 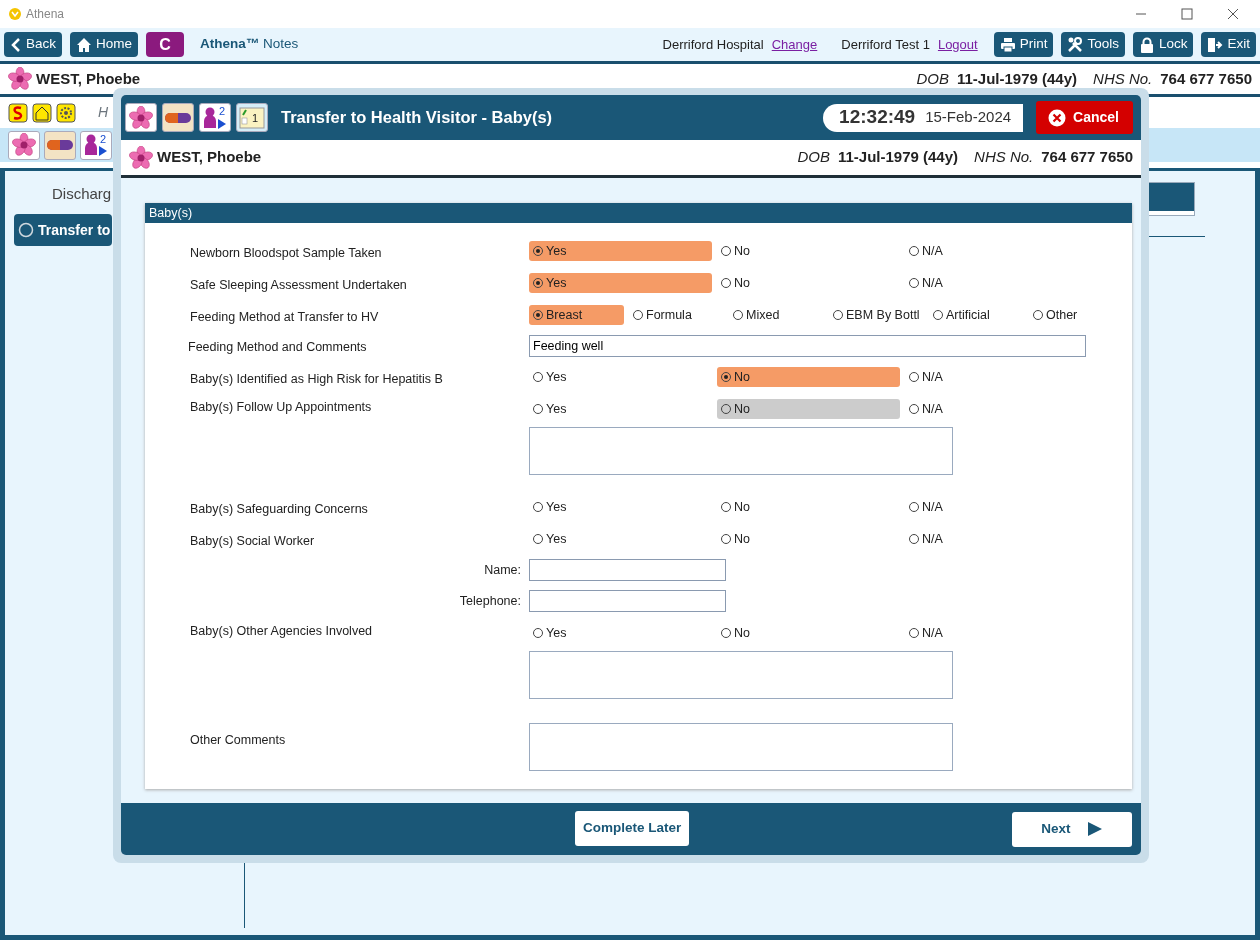 What do you see at coordinates (1146, 44) in the screenshot?
I see `lock-icon` at bounding box center [1146, 44].